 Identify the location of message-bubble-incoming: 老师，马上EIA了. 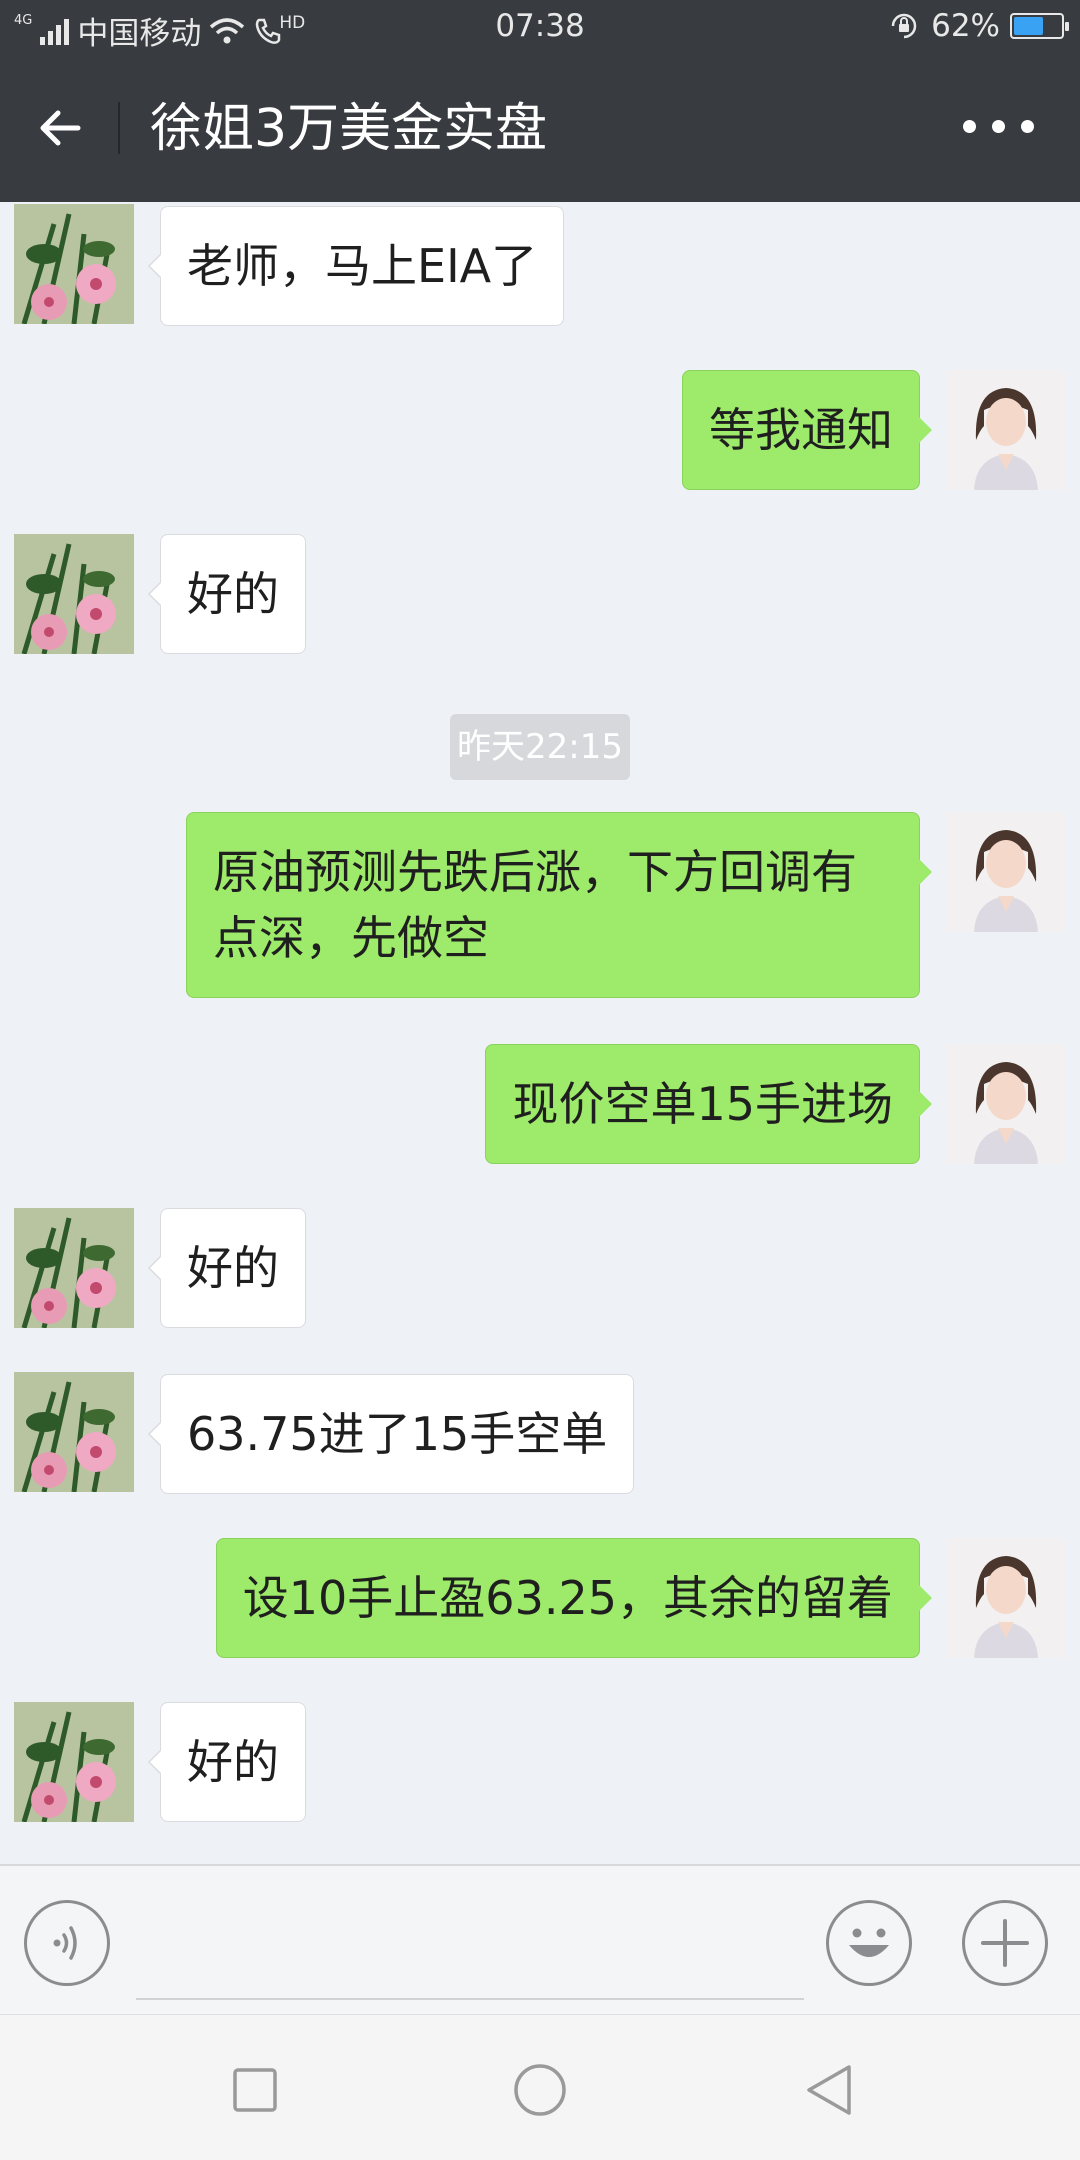
(356, 266).